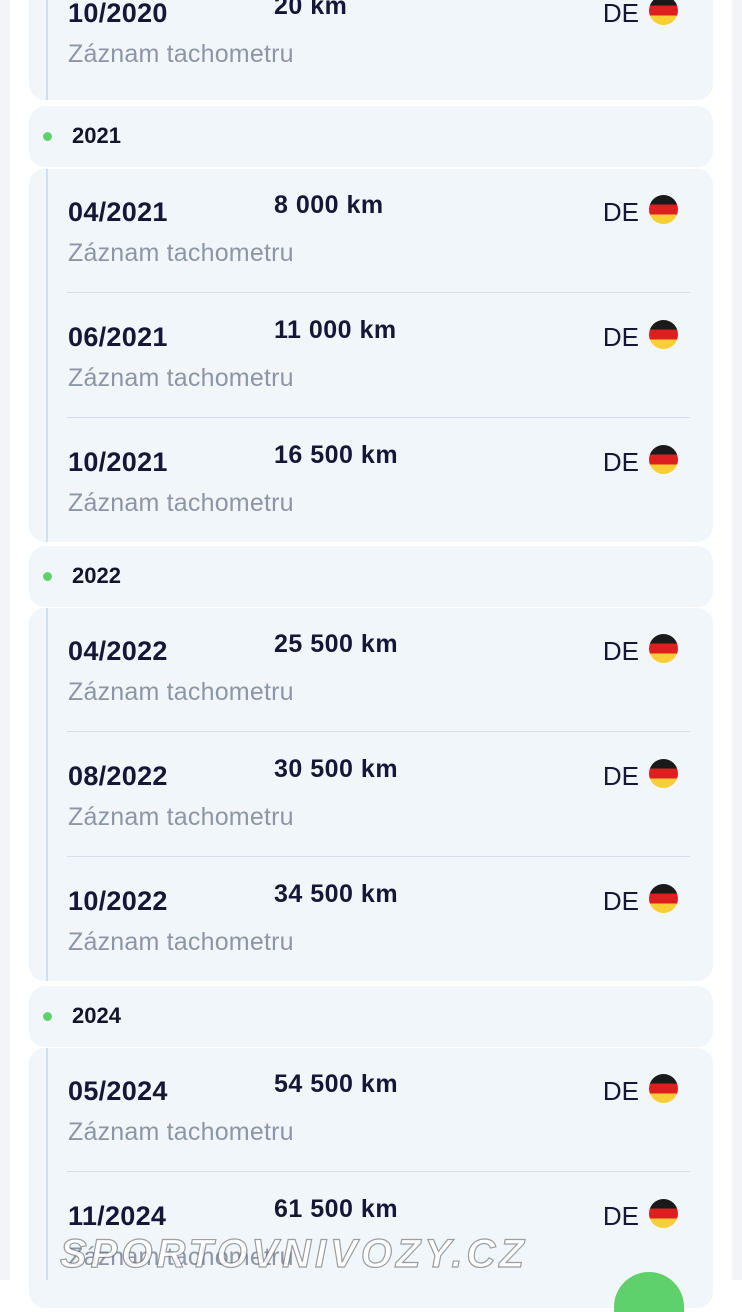 The height and width of the screenshot is (1312, 742). I want to click on entry-mileage: 54 500 km, so click(336, 1084).